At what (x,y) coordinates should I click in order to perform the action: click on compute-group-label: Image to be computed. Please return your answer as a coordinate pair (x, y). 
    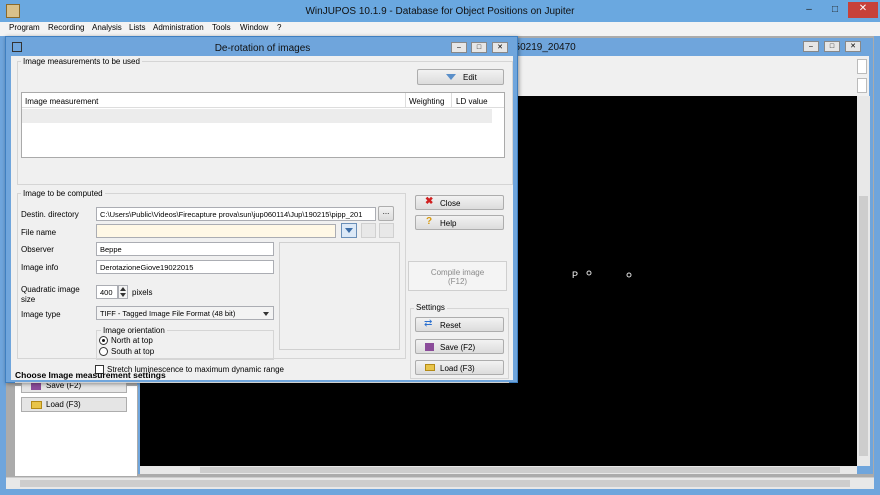
    Looking at the image, I should click on (63, 193).